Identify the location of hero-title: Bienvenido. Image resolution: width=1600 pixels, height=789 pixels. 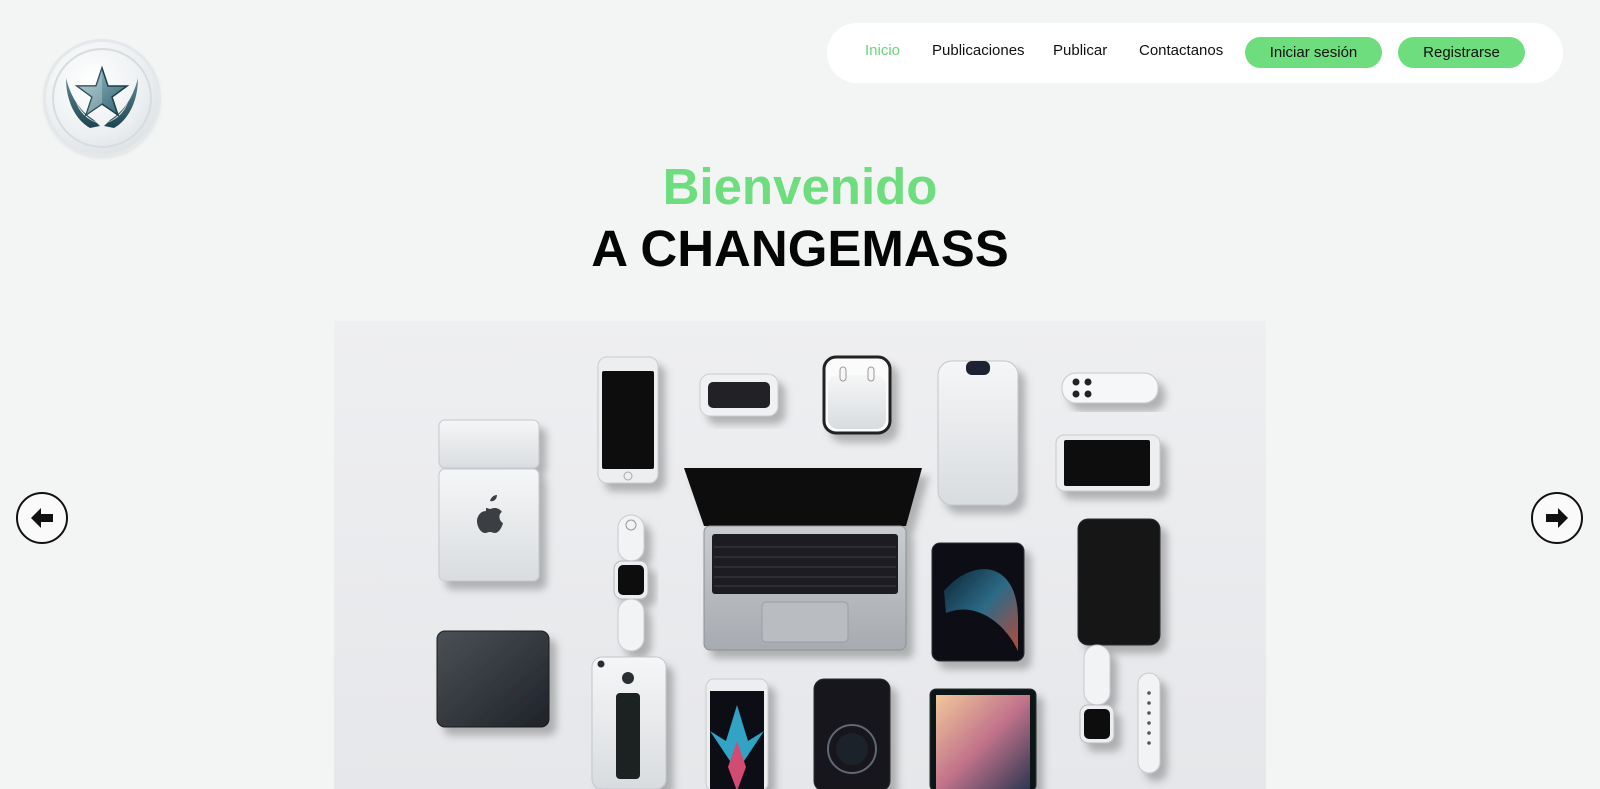
(800, 186).